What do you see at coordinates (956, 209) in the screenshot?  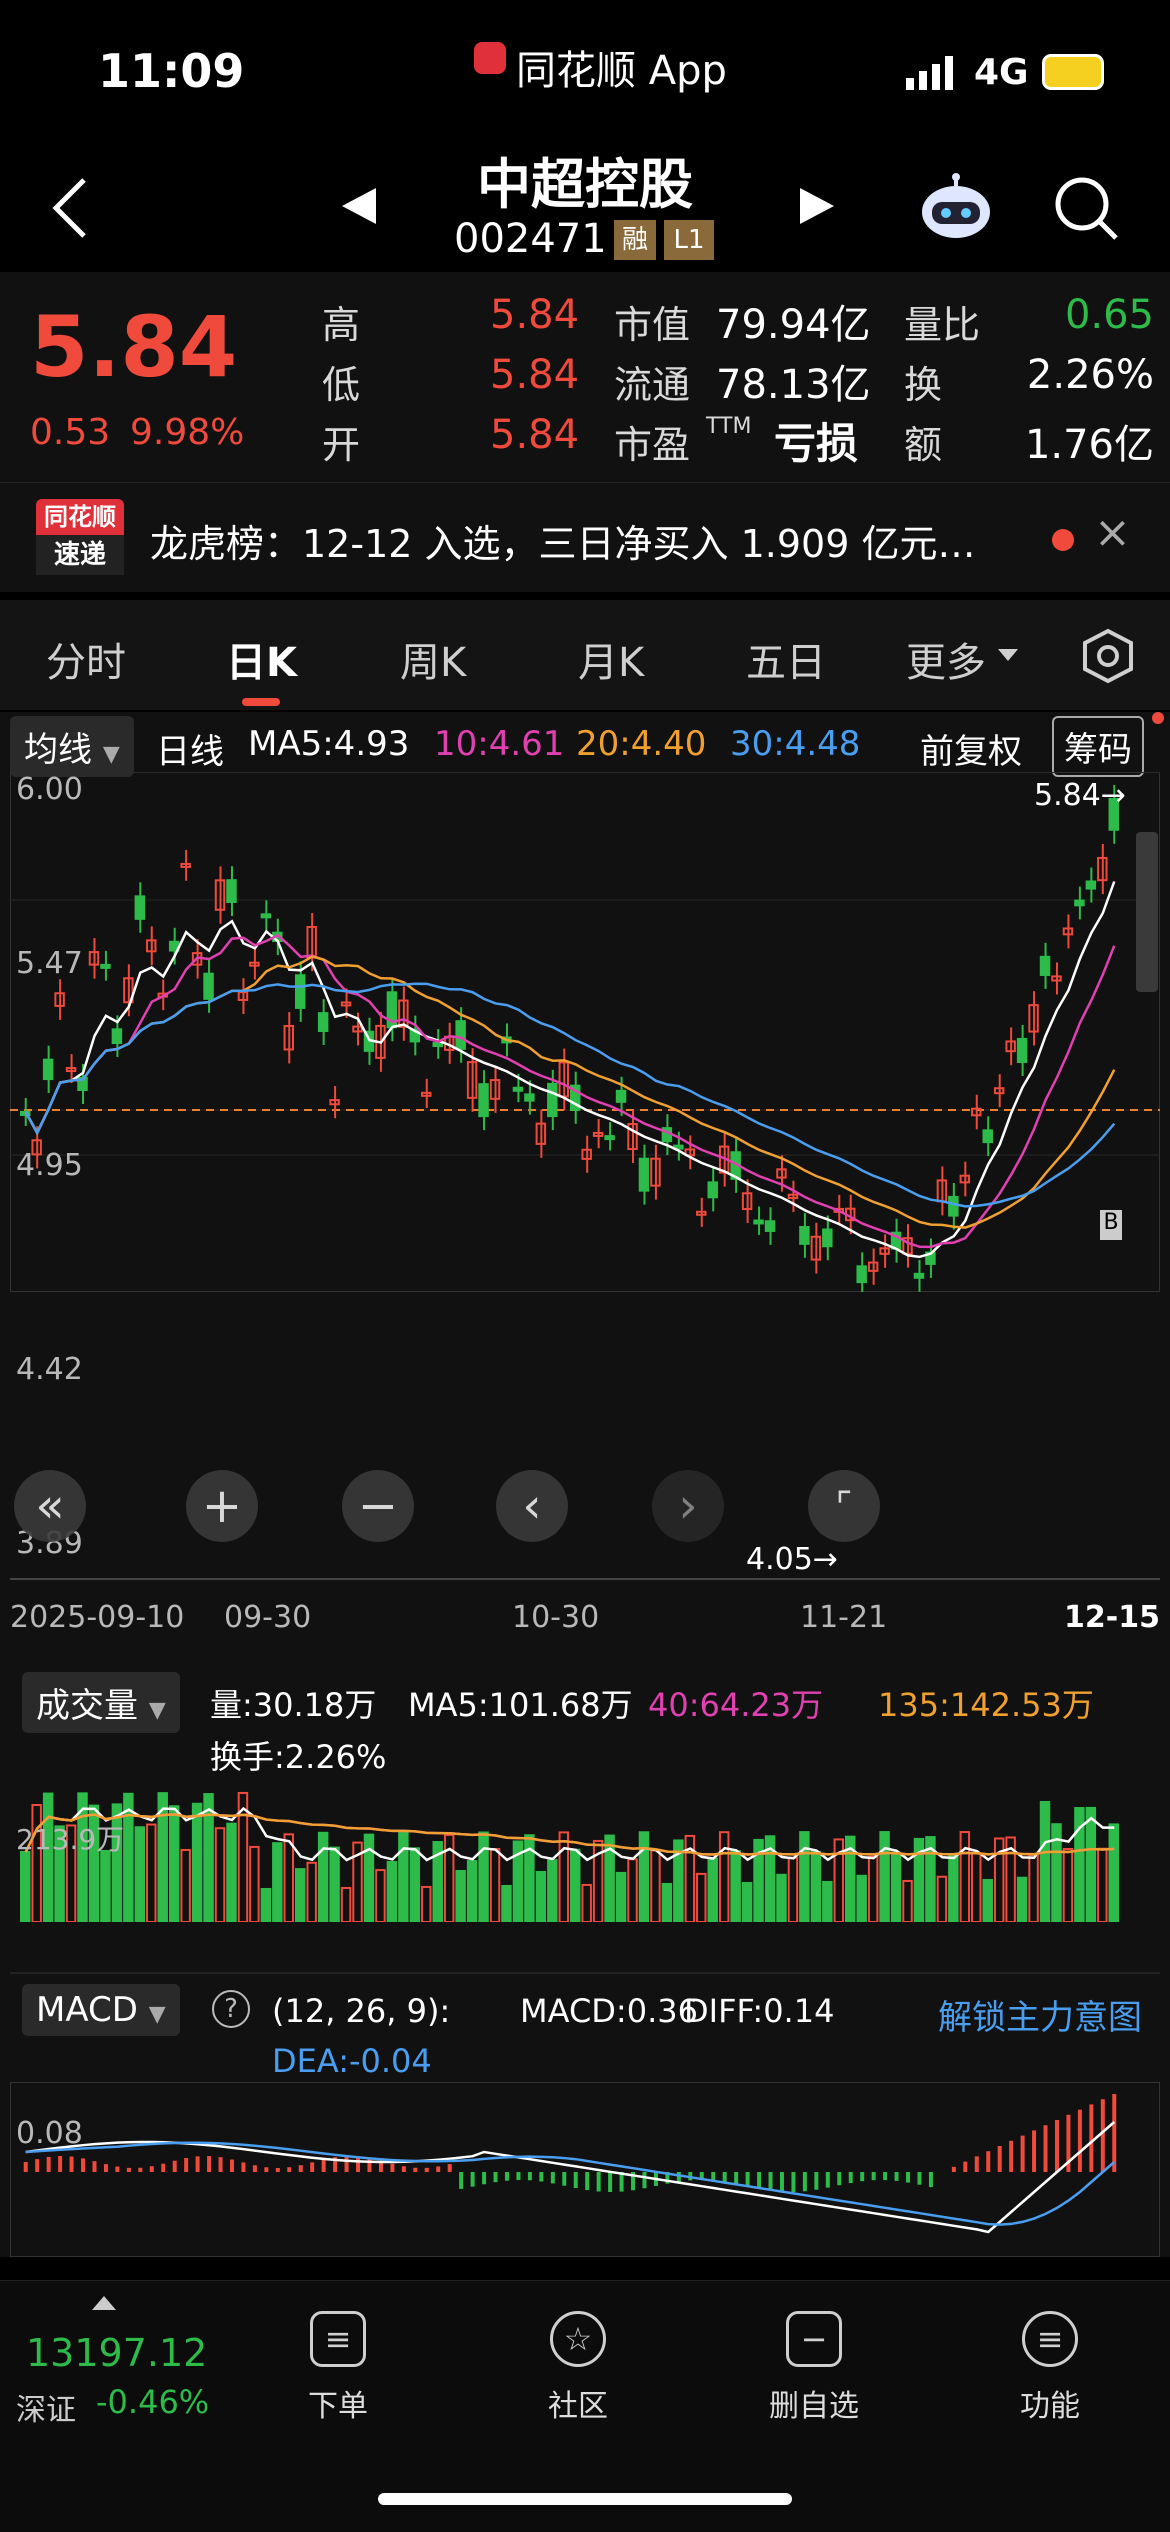 I see `robot-assistant-icon` at bounding box center [956, 209].